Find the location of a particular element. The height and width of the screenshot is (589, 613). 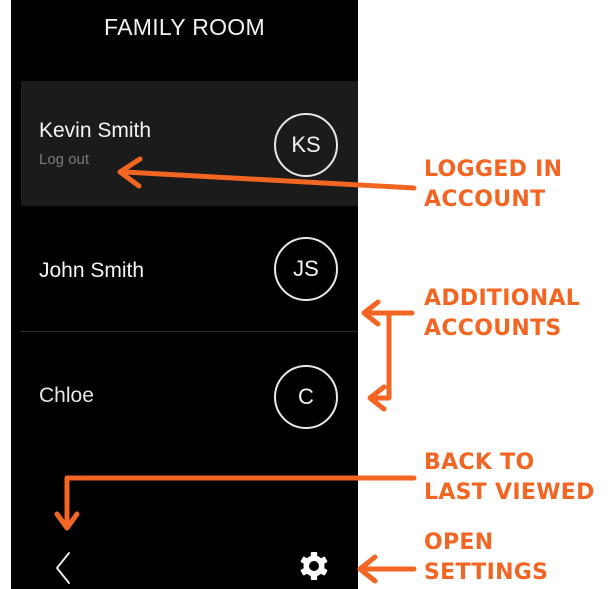

callout-line: ACCOUNT is located at coordinates (485, 199).